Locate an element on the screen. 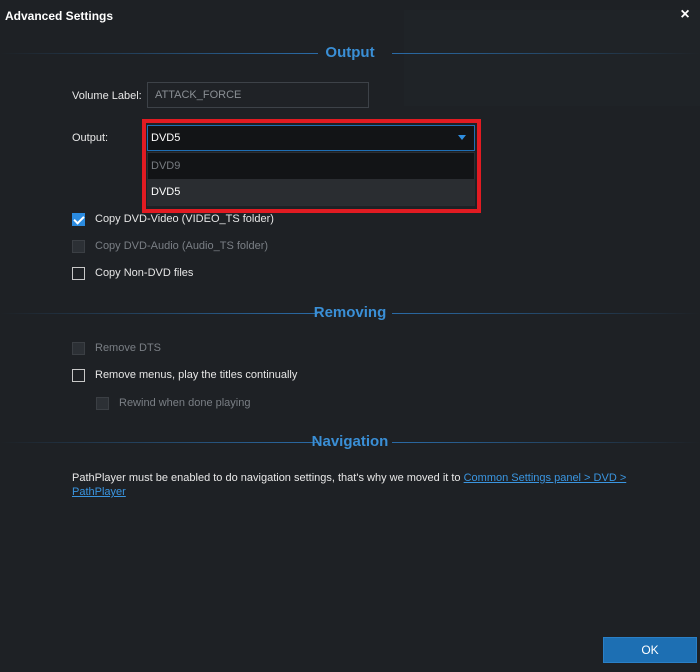 The height and width of the screenshot is (672, 700). copy-non-dvd-checkbox is located at coordinates (78, 273).